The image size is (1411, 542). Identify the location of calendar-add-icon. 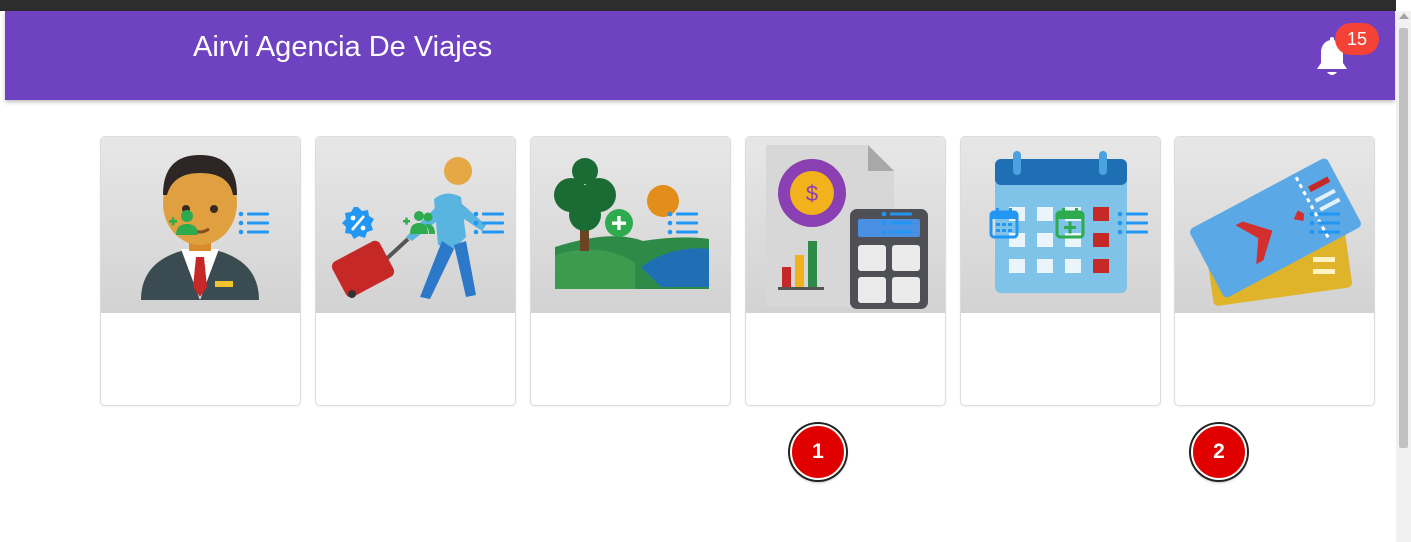
(1070, 223).